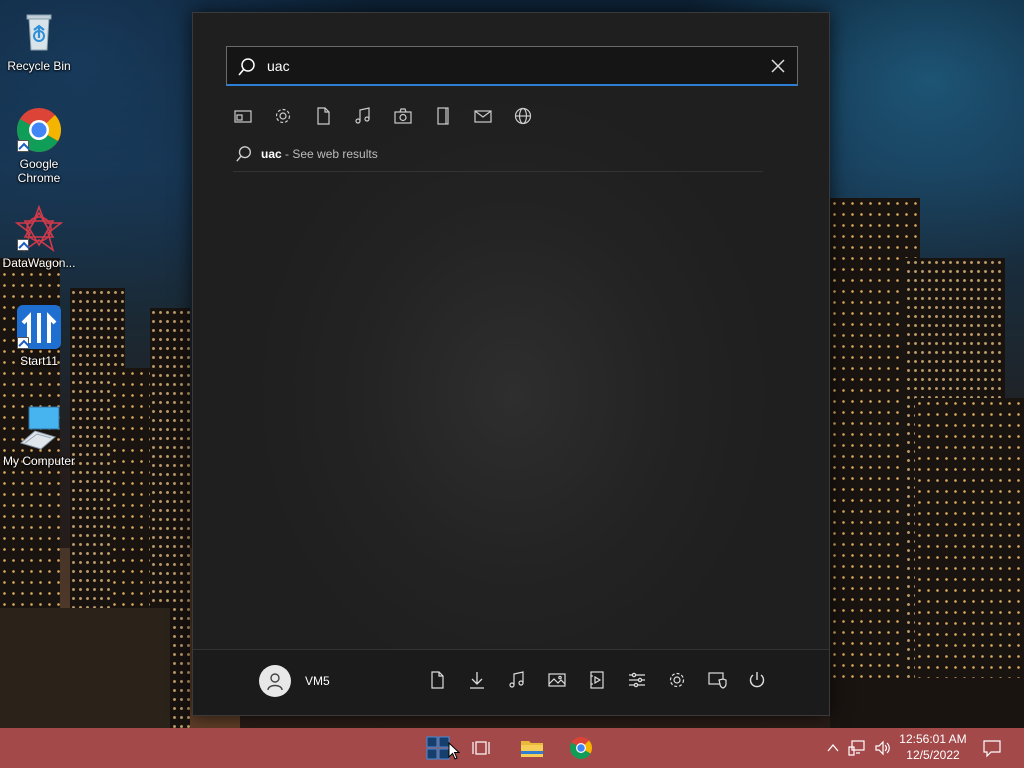  Describe the element at coordinates (833, 748) in the screenshot. I see `show-hidden-icons-chevron-icon` at that location.